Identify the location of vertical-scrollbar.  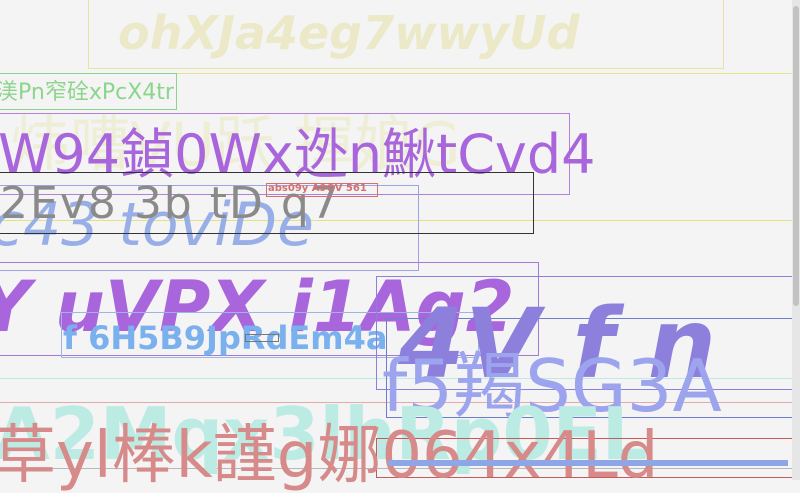
(796, 240).